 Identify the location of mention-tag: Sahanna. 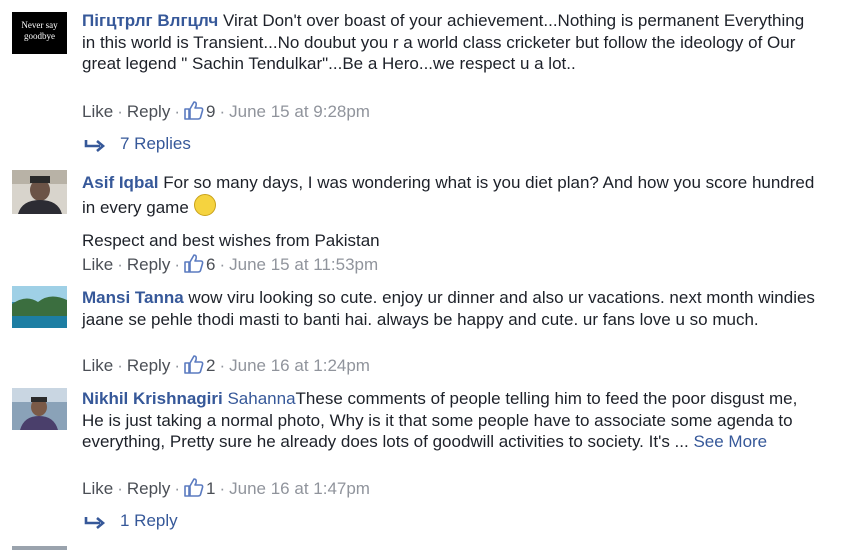
(259, 398).